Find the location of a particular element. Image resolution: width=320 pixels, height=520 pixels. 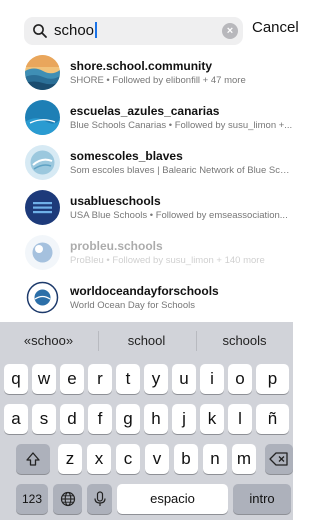

key: i is located at coordinates (212, 379).